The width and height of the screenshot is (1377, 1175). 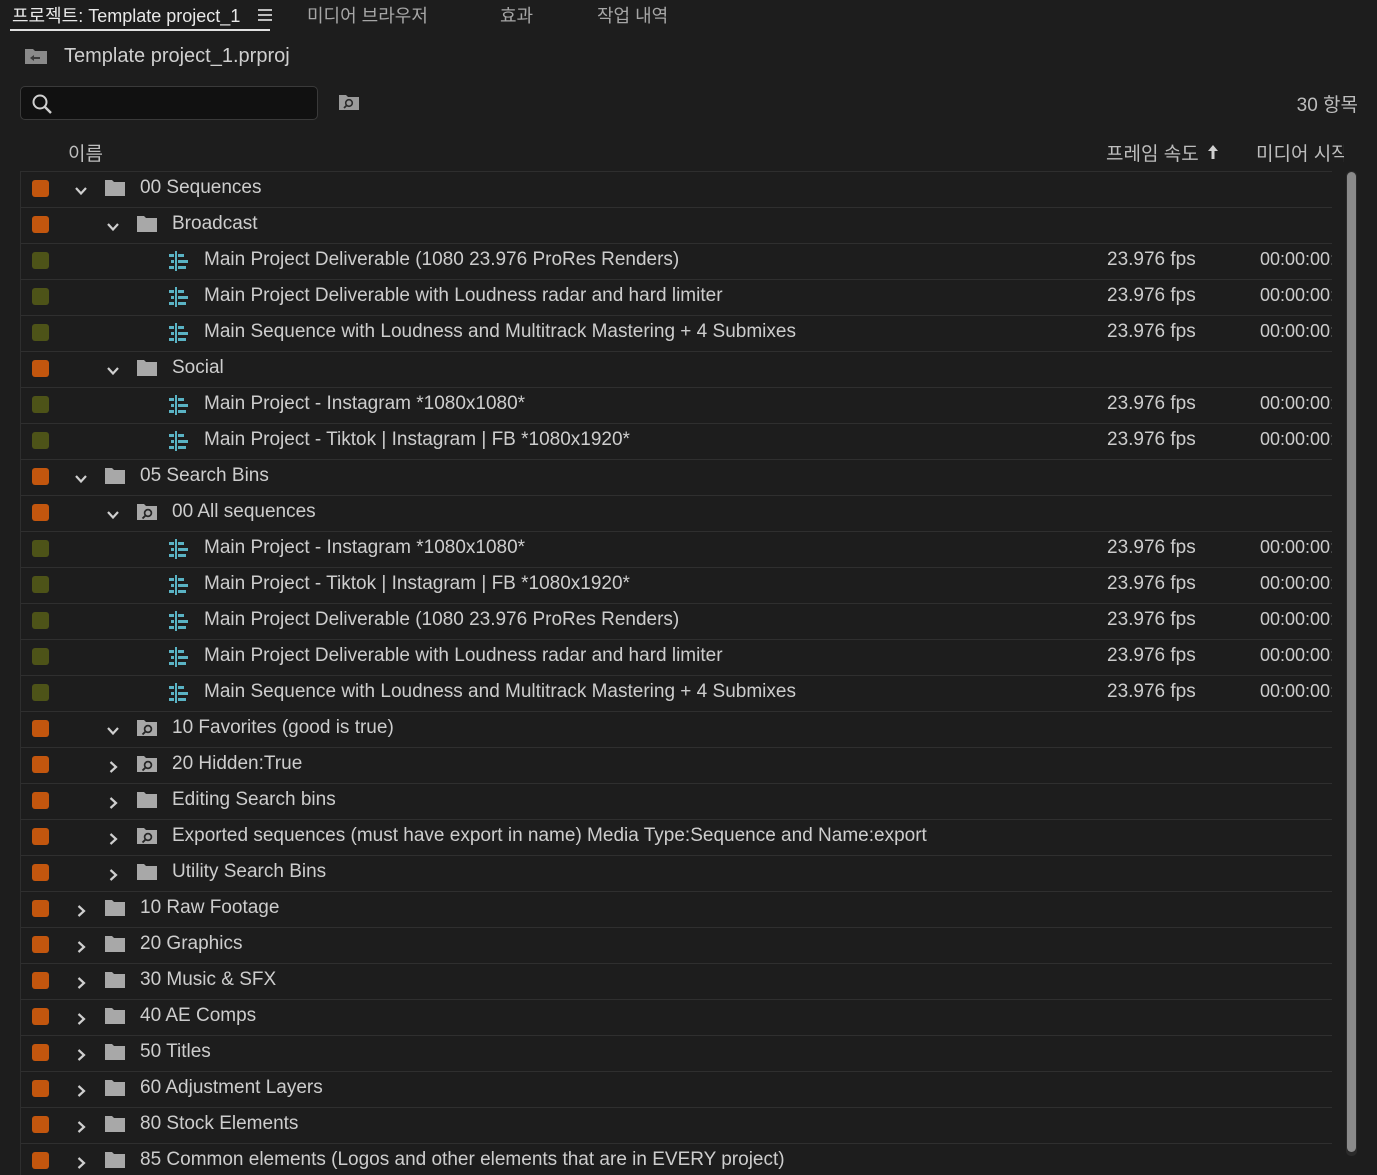 I want to click on tab-effects: 효과, so click(x=516, y=15).